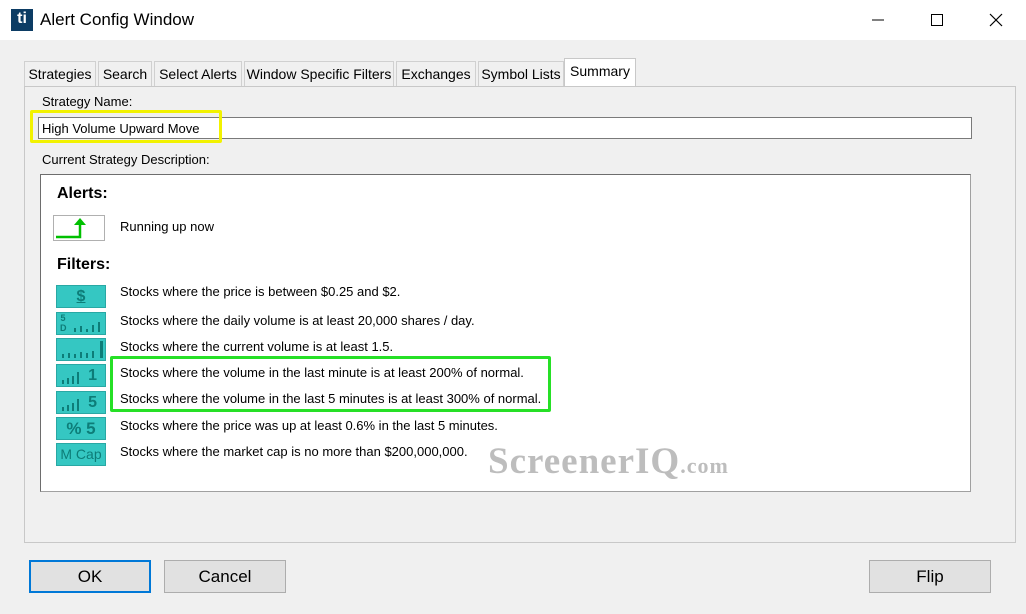 This screenshot has height=614, width=1026. What do you see at coordinates (81, 454) in the screenshot?
I see `market-cap-filter-icon: M Cap` at bounding box center [81, 454].